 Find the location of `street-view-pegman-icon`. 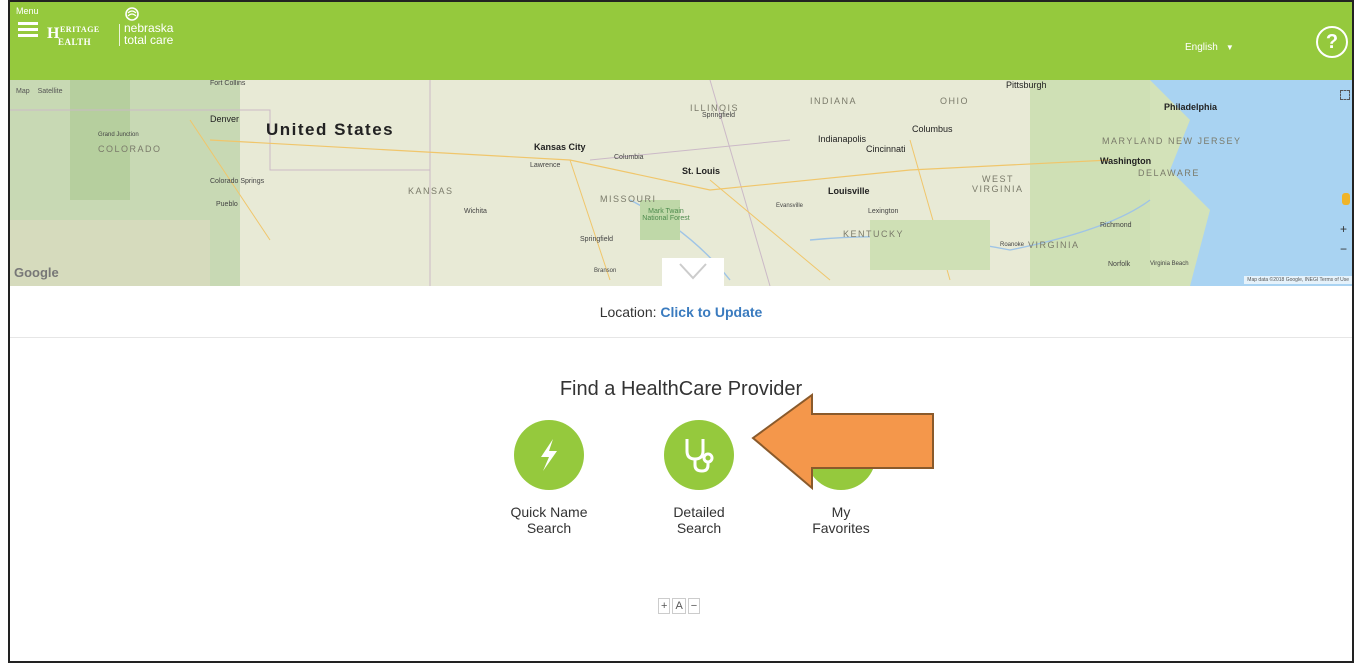

street-view-pegman-icon is located at coordinates (1346, 199).